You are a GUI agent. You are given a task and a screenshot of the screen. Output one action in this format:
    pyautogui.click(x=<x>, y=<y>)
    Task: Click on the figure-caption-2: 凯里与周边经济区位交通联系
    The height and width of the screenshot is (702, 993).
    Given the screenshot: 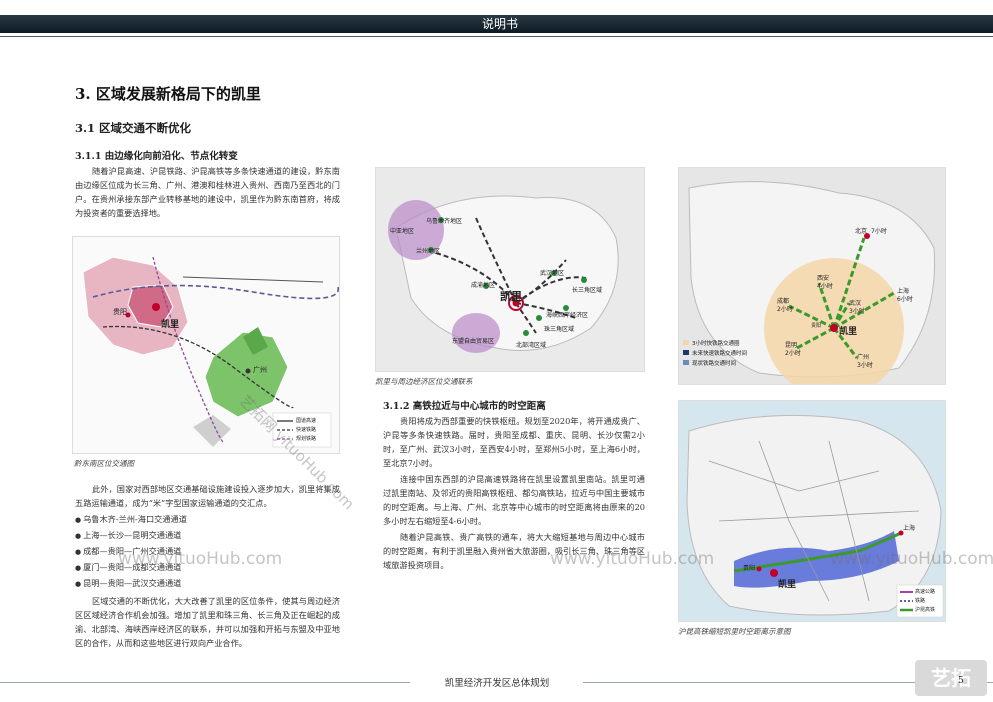 What is the action you would take?
    pyautogui.click(x=424, y=381)
    